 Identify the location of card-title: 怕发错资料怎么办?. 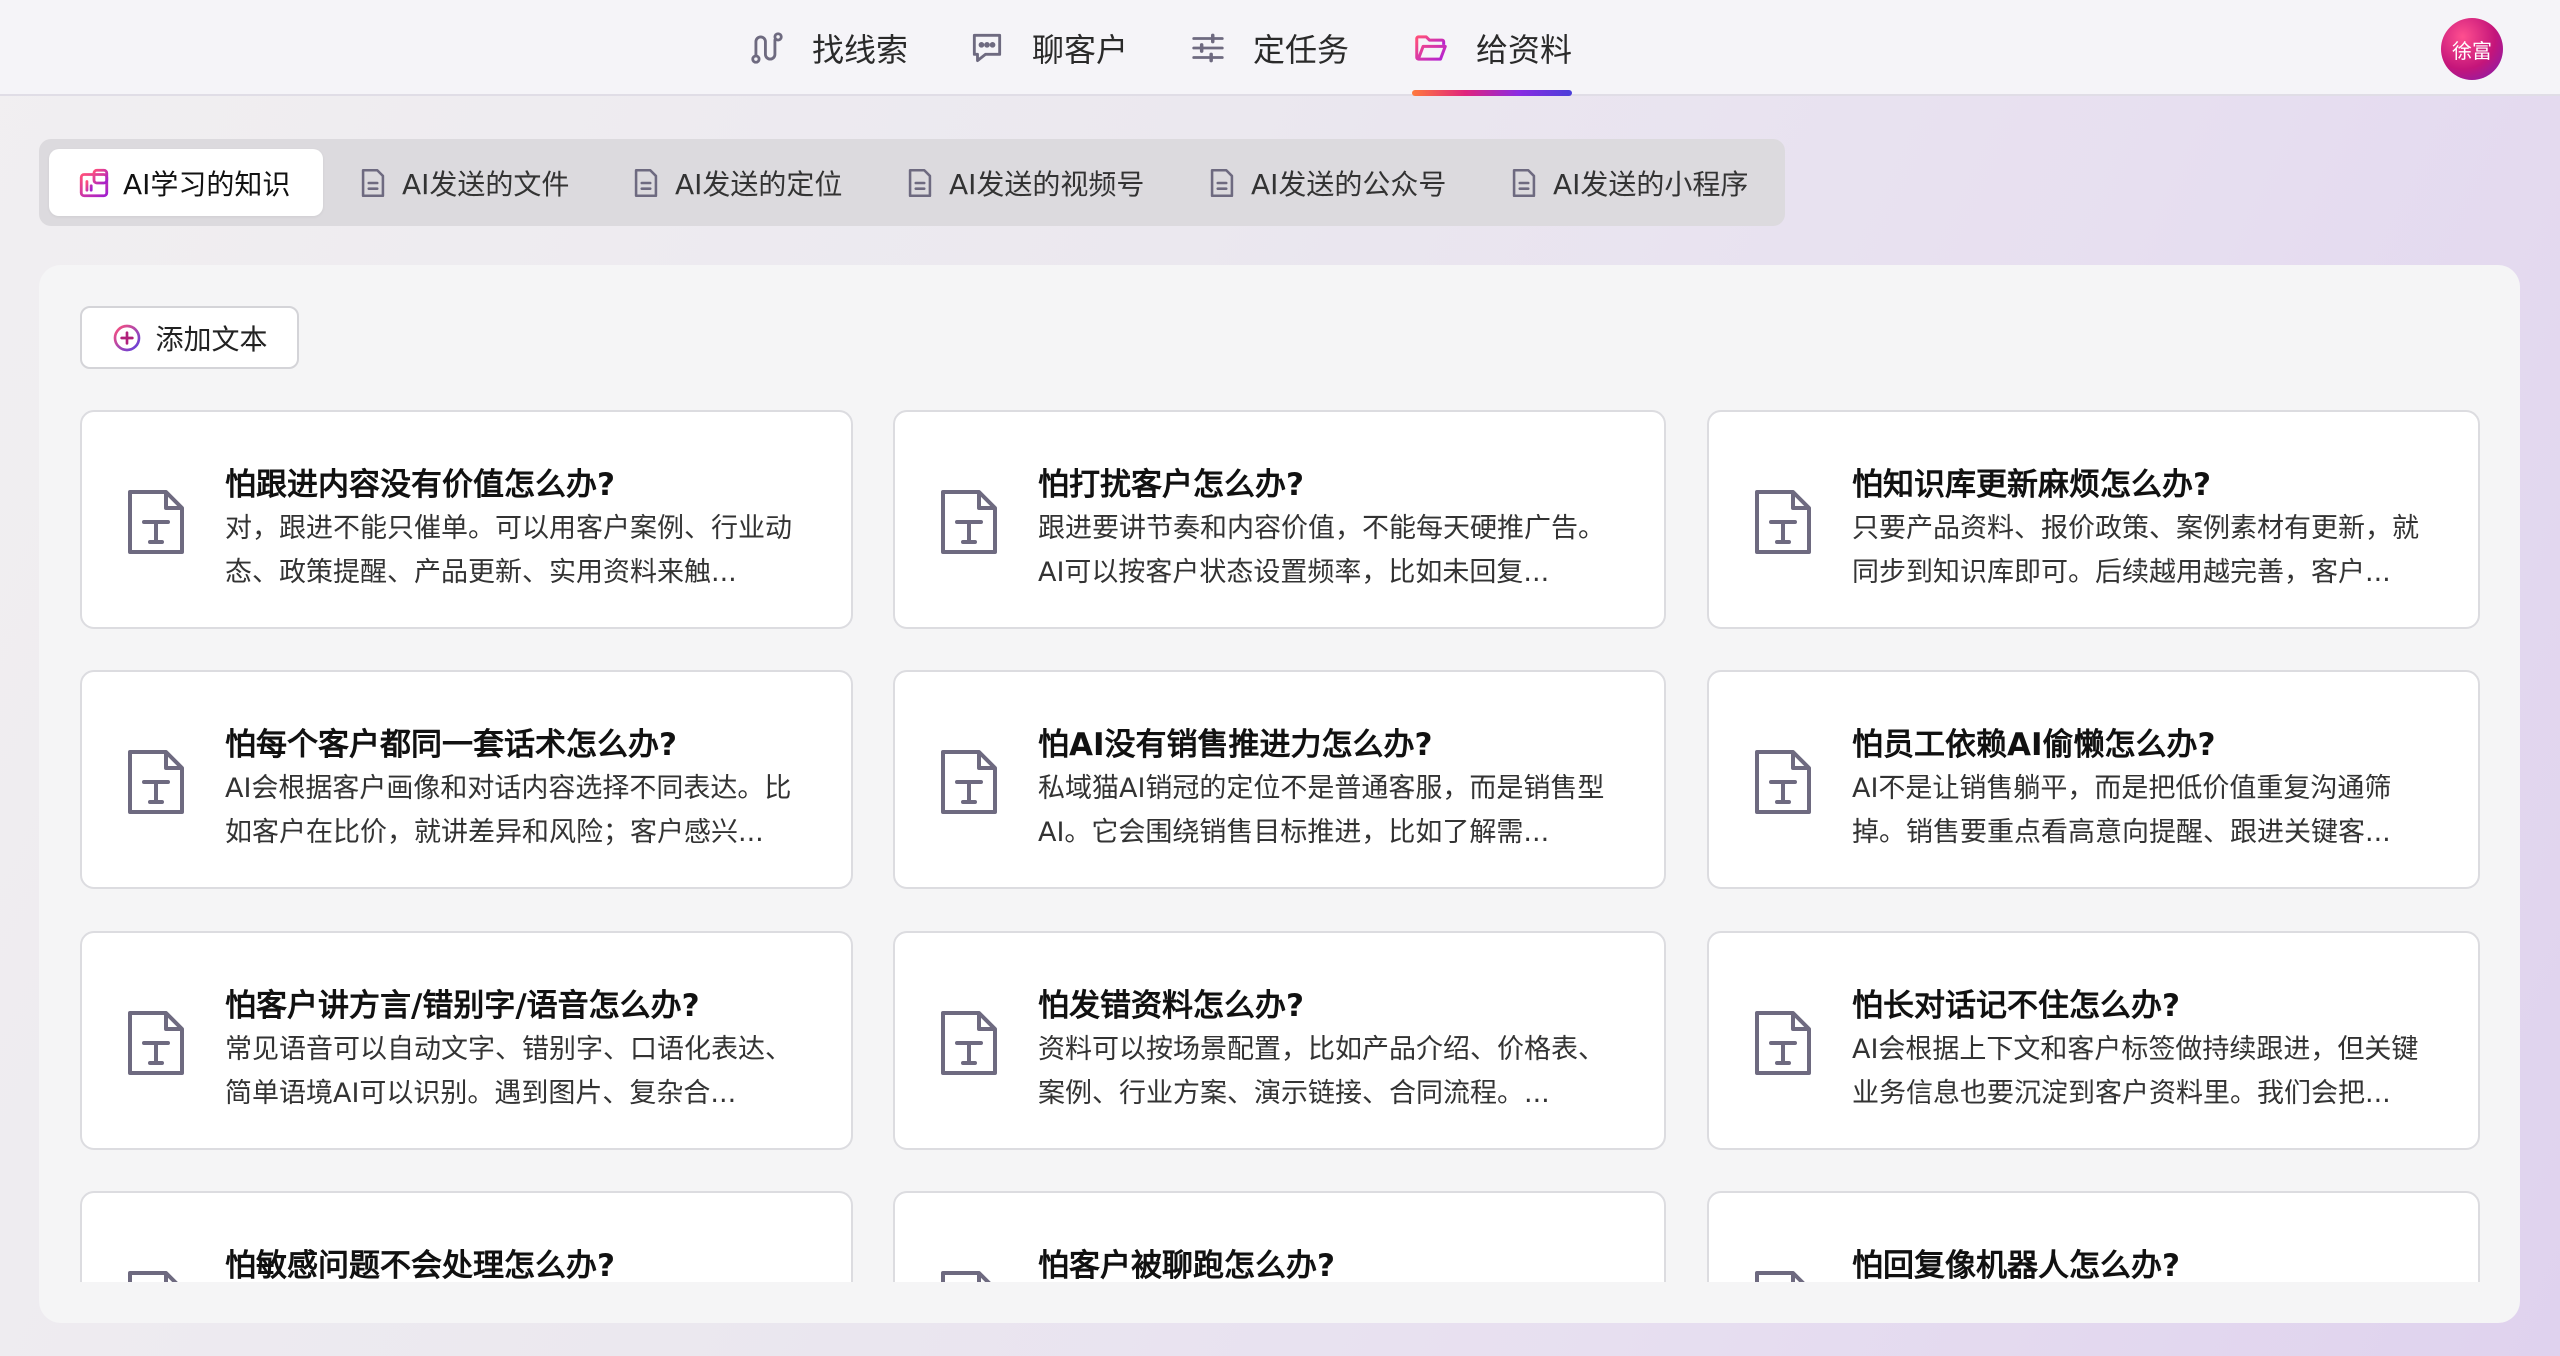
(1171, 1006).